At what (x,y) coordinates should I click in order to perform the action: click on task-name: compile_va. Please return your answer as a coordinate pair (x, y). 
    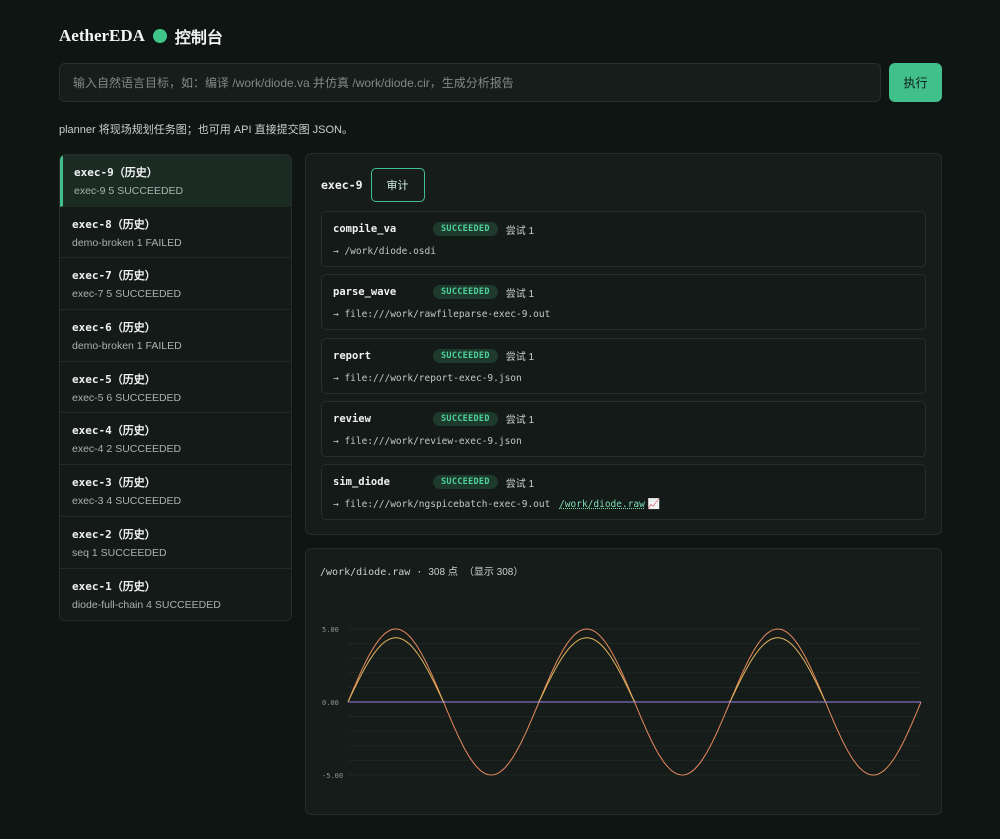
    Looking at the image, I should click on (365, 229).